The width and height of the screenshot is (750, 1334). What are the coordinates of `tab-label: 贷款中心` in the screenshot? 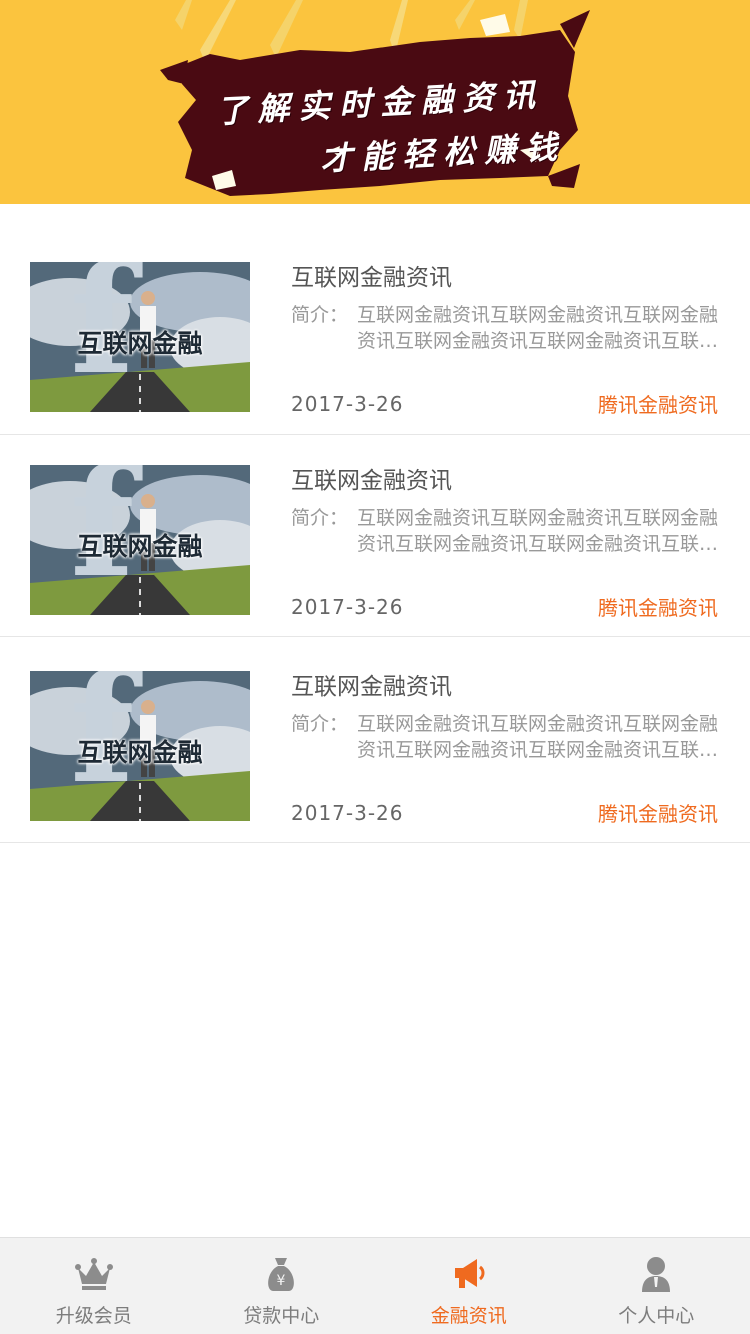 It's located at (281, 1316).